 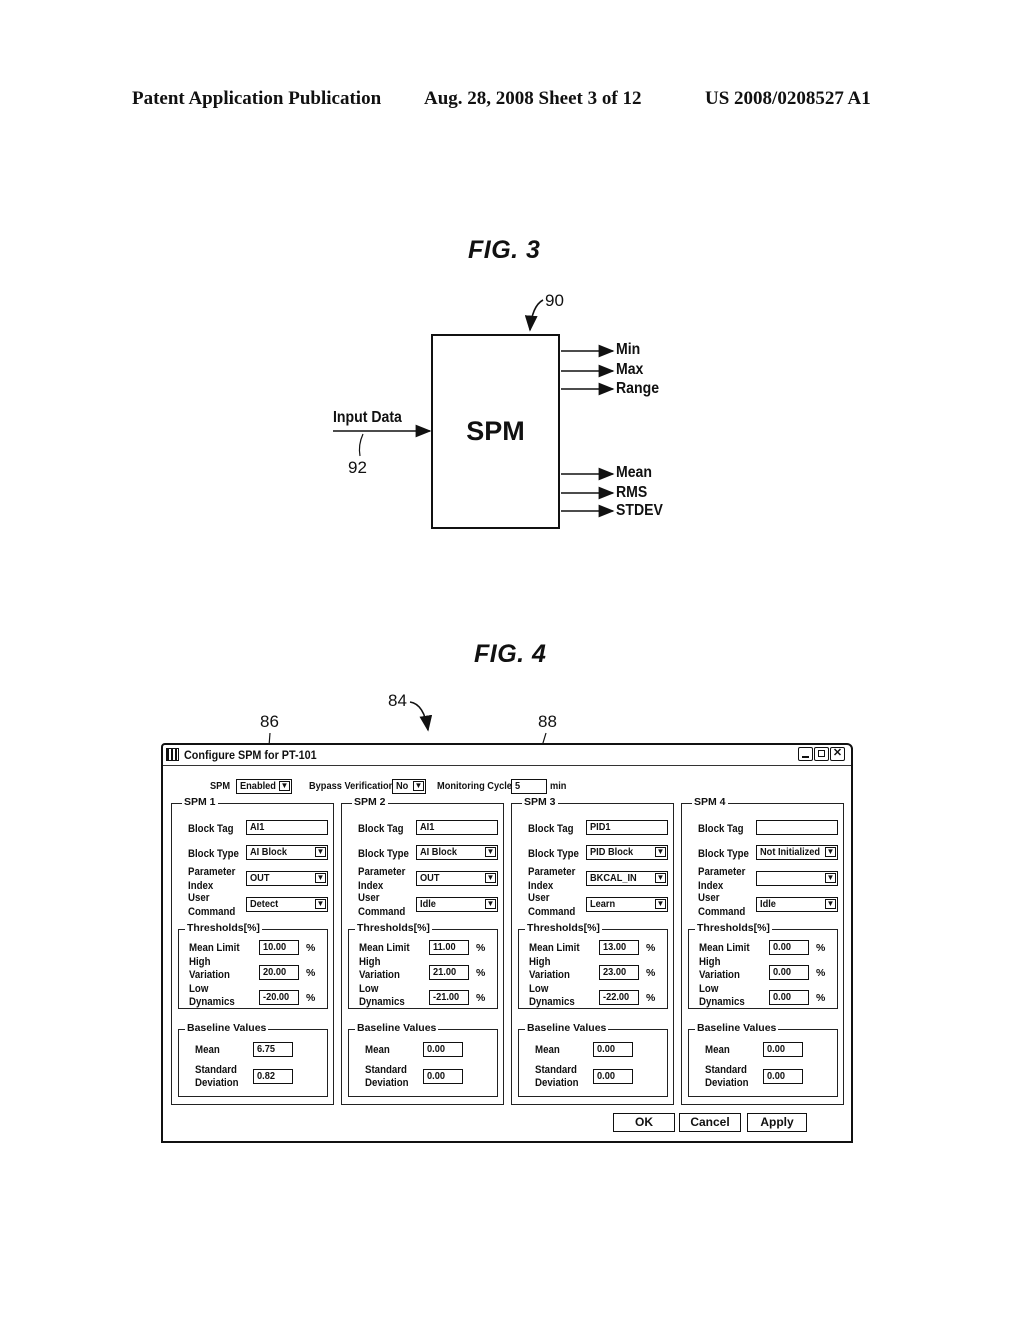 What do you see at coordinates (723, 854) in the screenshot?
I see `block-type-label: Block Type` at bounding box center [723, 854].